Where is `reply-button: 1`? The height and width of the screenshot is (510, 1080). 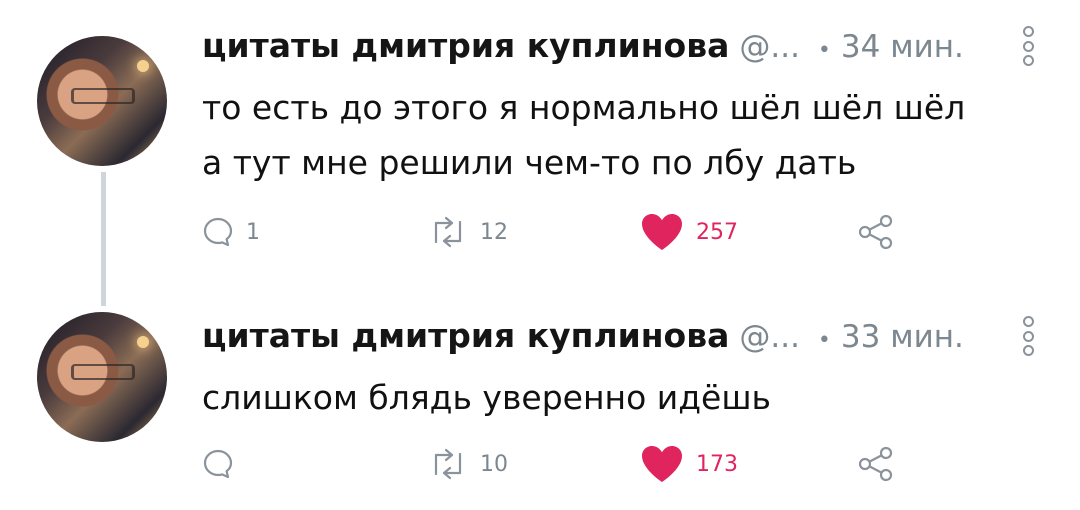 reply-button: 1 is located at coordinates (231, 232).